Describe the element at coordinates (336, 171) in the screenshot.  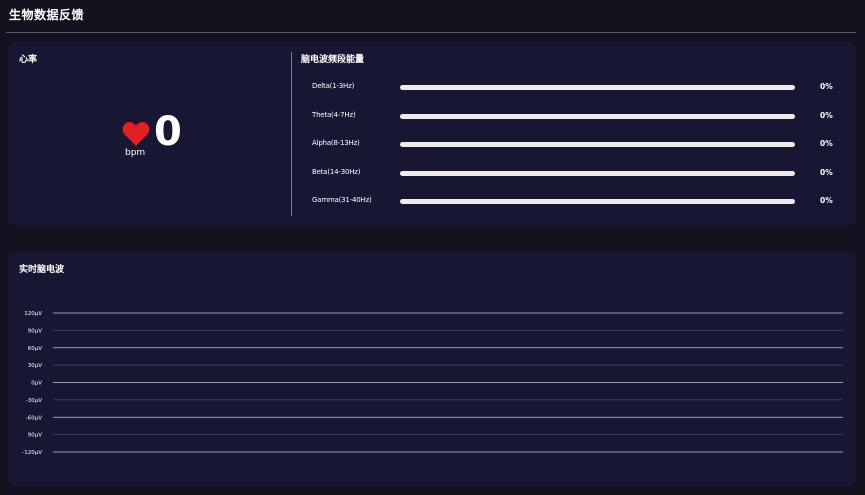
I see `band-label: Beta(14-30Hz)` at that location.